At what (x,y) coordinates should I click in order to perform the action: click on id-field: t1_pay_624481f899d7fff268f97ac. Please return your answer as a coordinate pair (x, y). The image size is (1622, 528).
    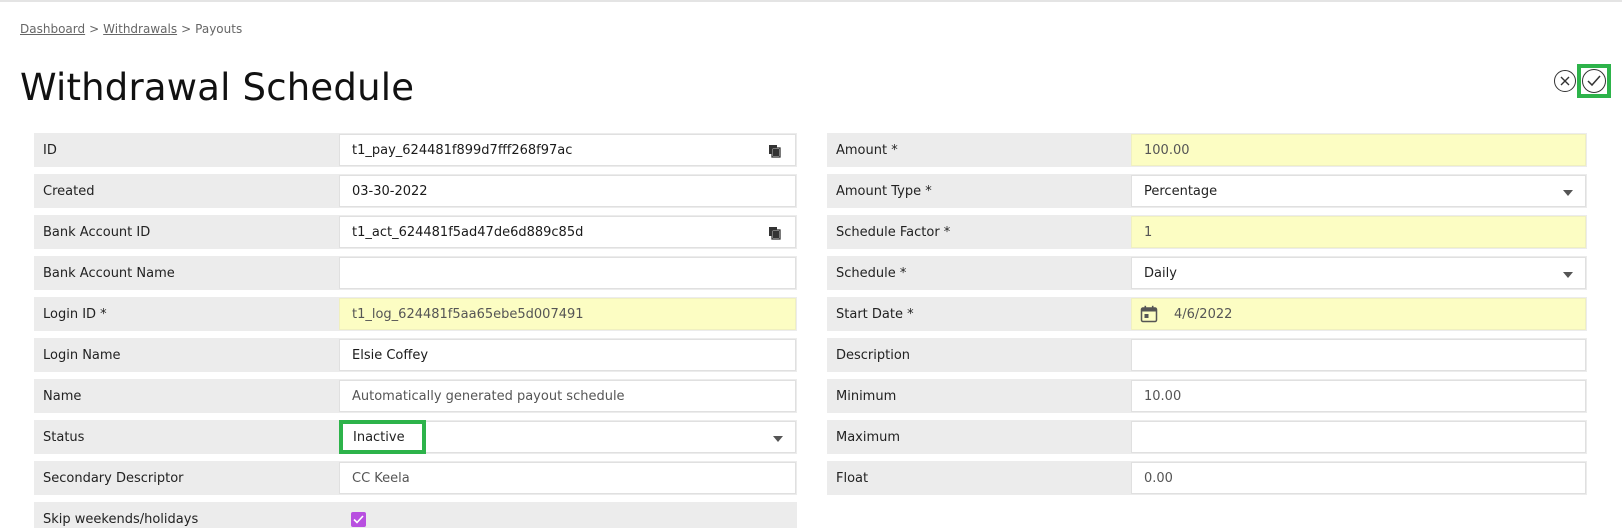
    Looking at the image, I should click on (567, 150).